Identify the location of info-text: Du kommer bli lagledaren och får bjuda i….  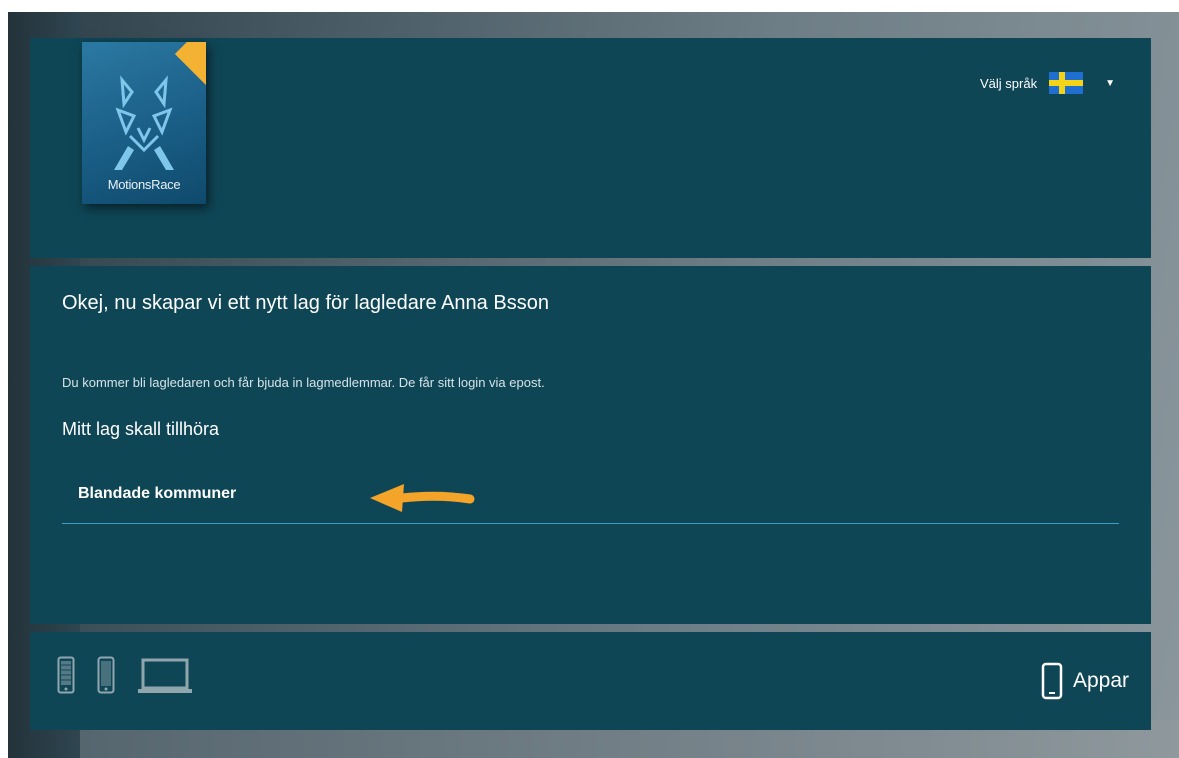
(303, 382).